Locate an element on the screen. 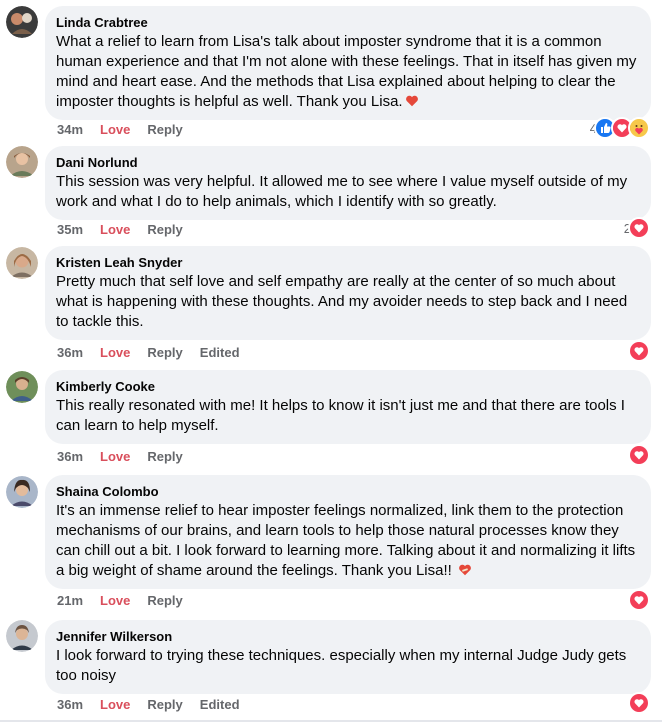 The width and height of the screenshot is (662, 722). comment-timestamp: 35m is located at coordinates (70, 229).